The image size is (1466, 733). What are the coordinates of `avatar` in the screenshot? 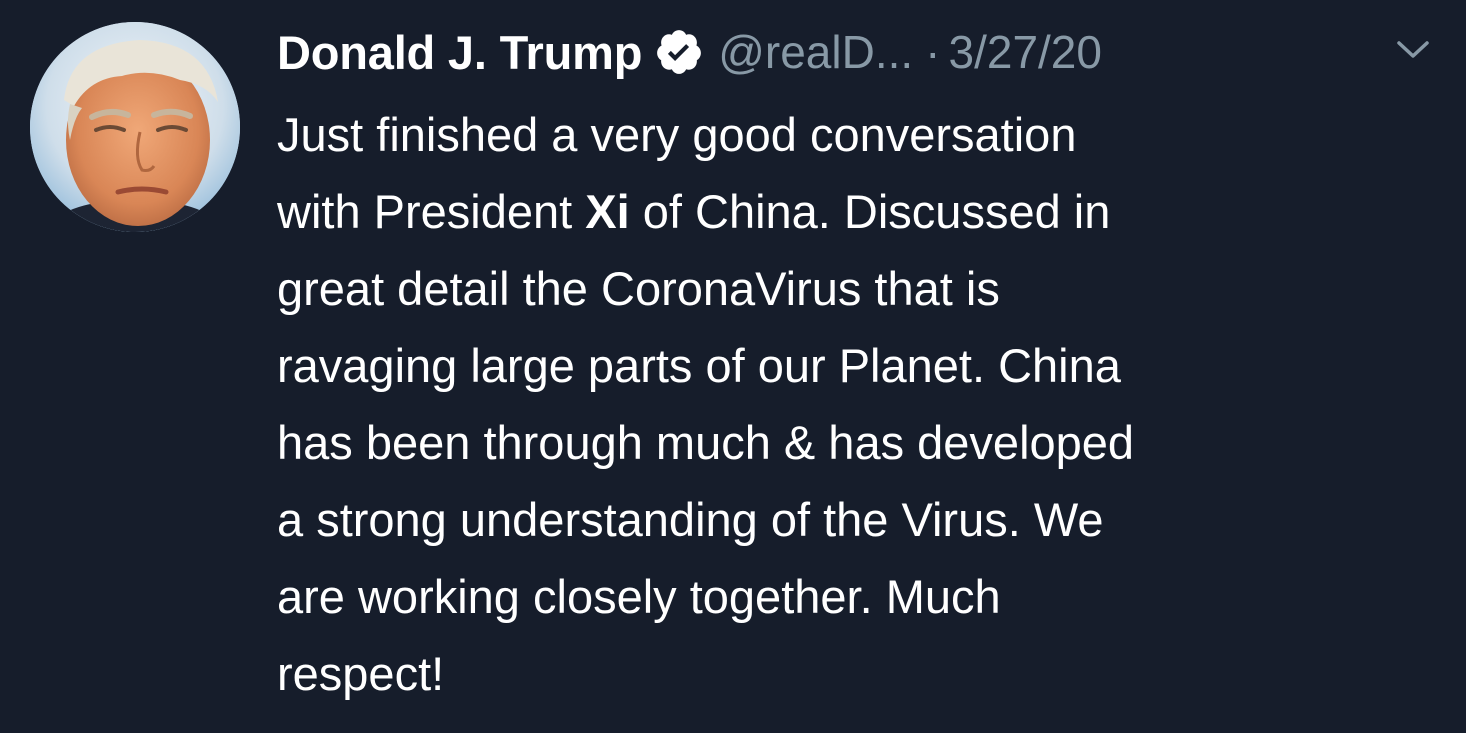 It's located at (135, 127).